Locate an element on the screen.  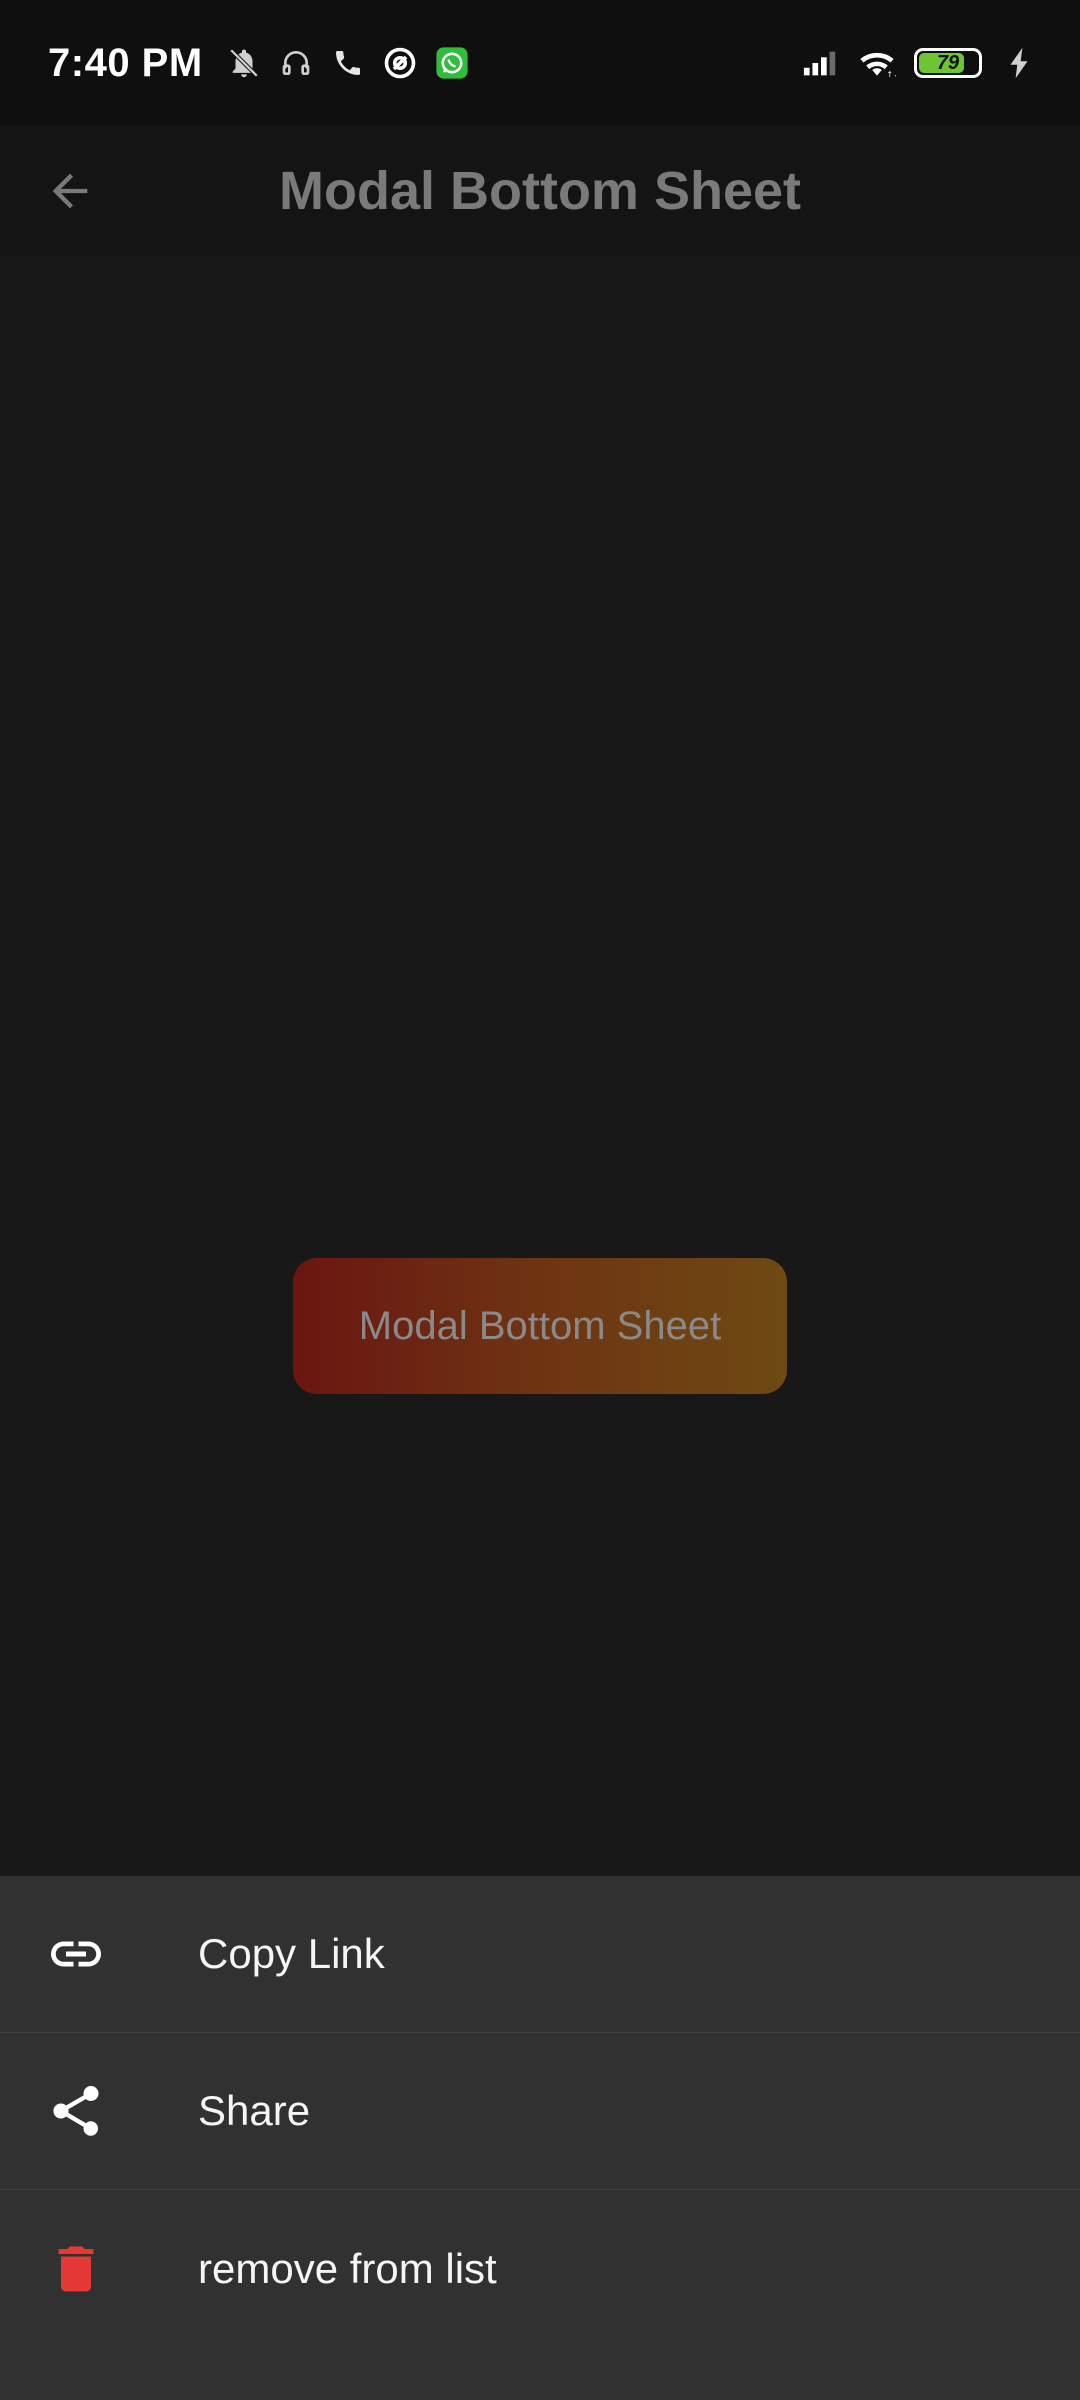
signal-icon is located at coordinates (821, 63).